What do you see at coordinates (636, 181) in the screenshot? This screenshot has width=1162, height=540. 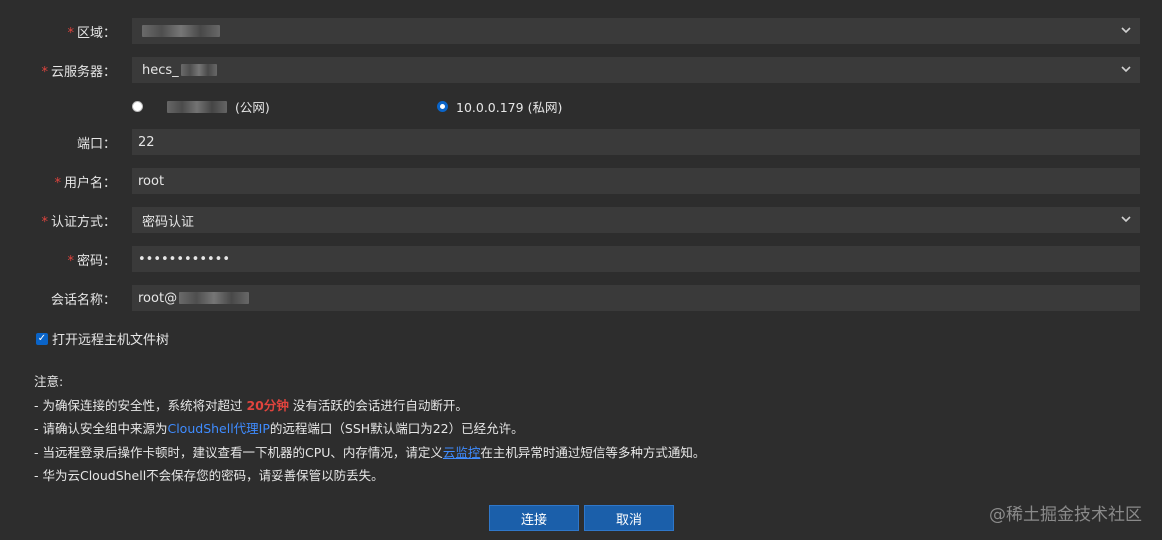 I see `username-input: root` at bounding box center [636, 181].